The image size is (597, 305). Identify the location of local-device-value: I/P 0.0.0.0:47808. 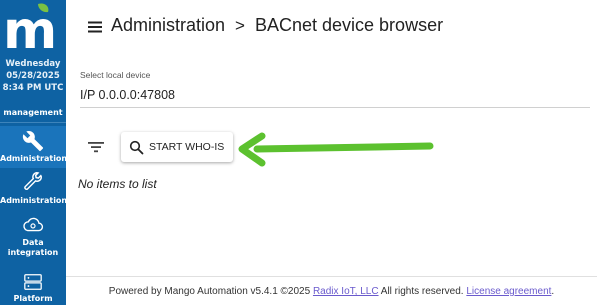
(127, 95).